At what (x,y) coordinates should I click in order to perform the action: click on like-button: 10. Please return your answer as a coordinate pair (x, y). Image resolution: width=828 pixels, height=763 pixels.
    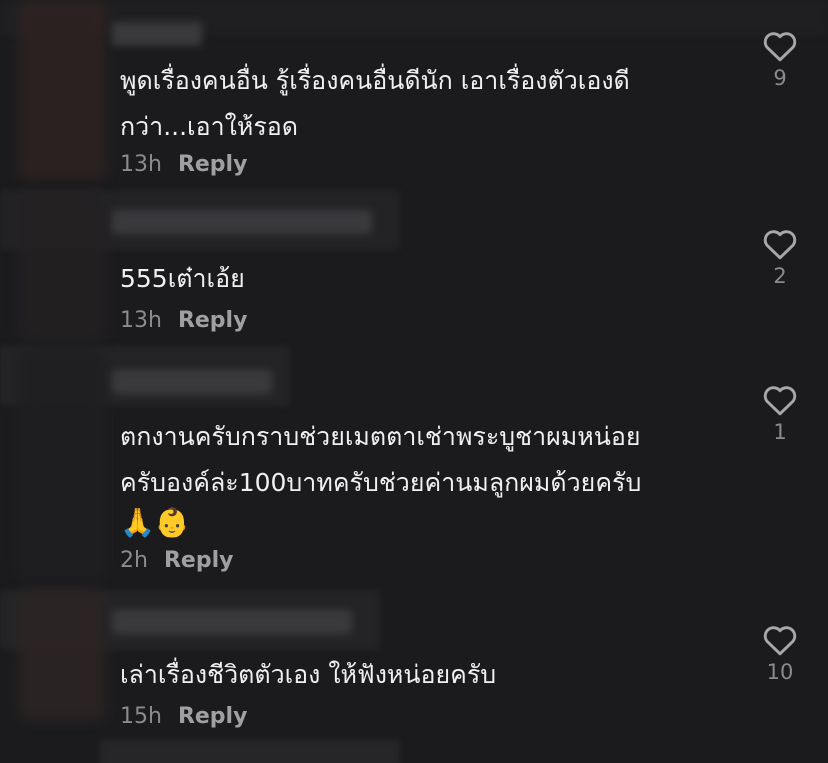
    Looking at the image, I should click on (780, 654).